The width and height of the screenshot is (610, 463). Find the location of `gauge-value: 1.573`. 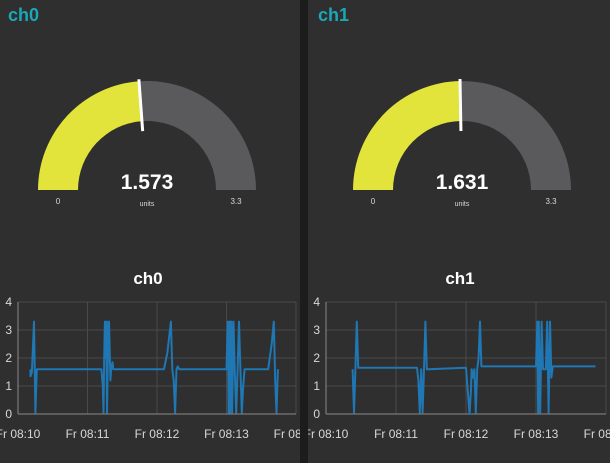

gauge-value: 1.573 is located at coordinates (147, 182).